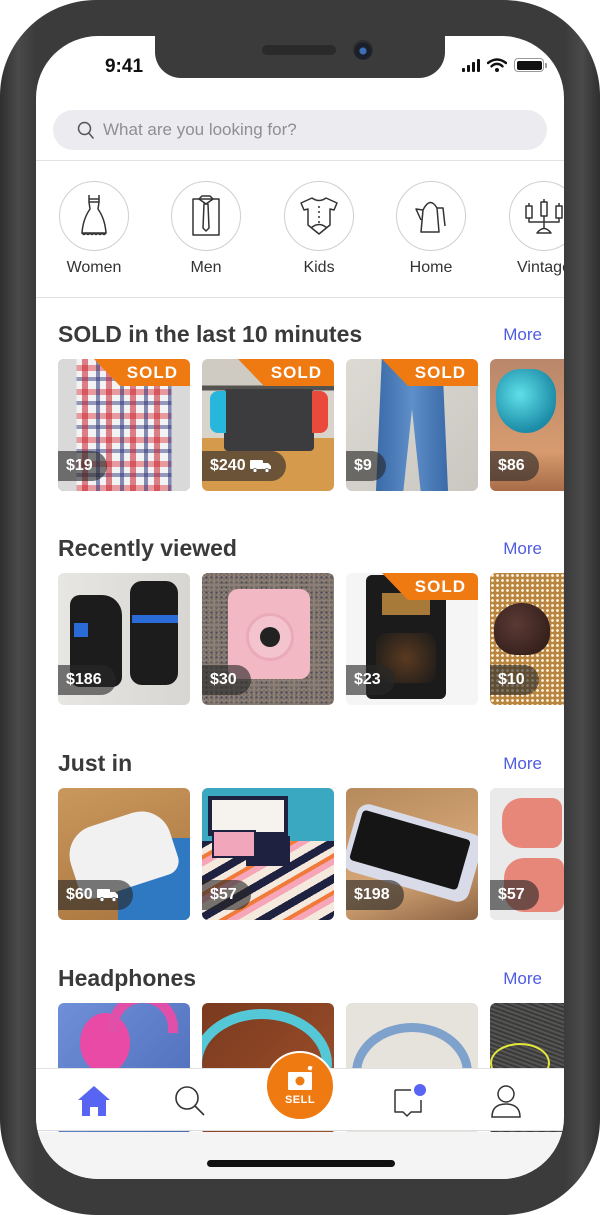  Describe the element at coordinates (300, 1078) in the screenshot. I see `camera-icon` at that location.